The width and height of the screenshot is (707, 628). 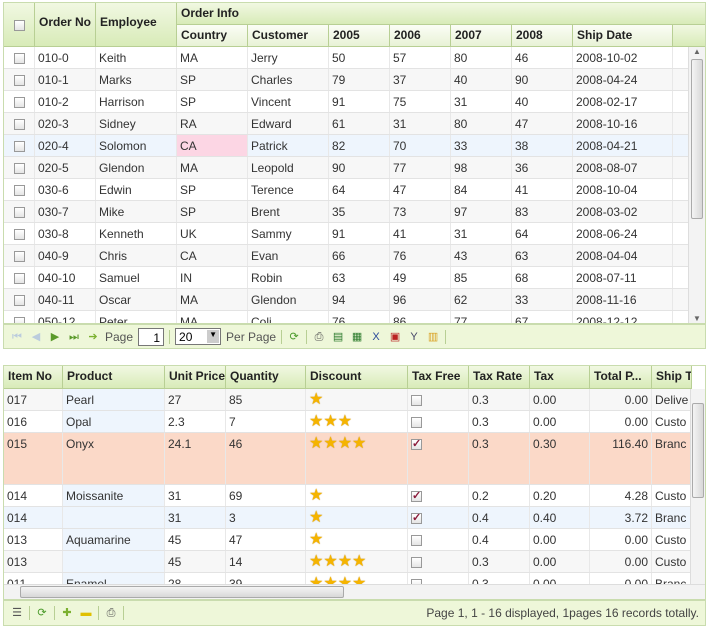 What do you see at coordinates (93, 337) in the screenshot?
I see `go-icon: ➔` at bounding box center [93, 337].